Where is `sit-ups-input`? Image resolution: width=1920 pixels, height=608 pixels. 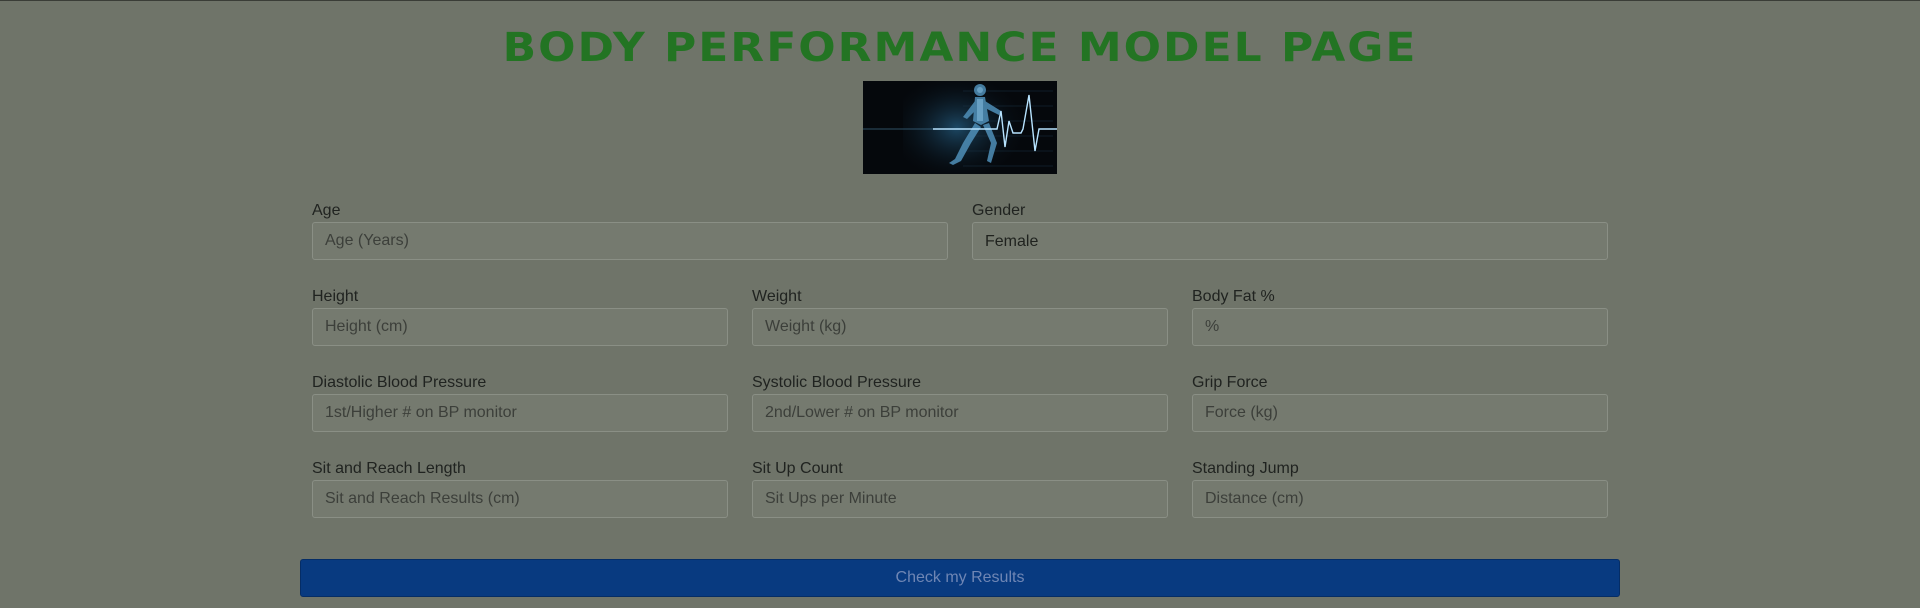
sit-ups-input is located at coordinates (960, 499).